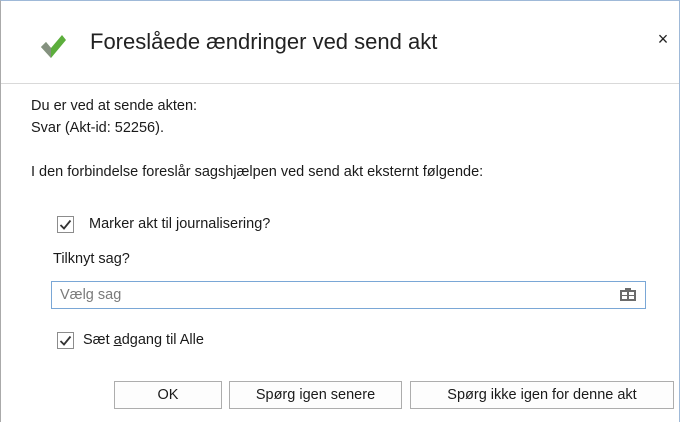 Image resolution: width=680 pixels, height=423 pixels. What do you see at coordinates (168, 395) in the screenshot?
I see `ok-button: OK` at bounding box center [168, 395].